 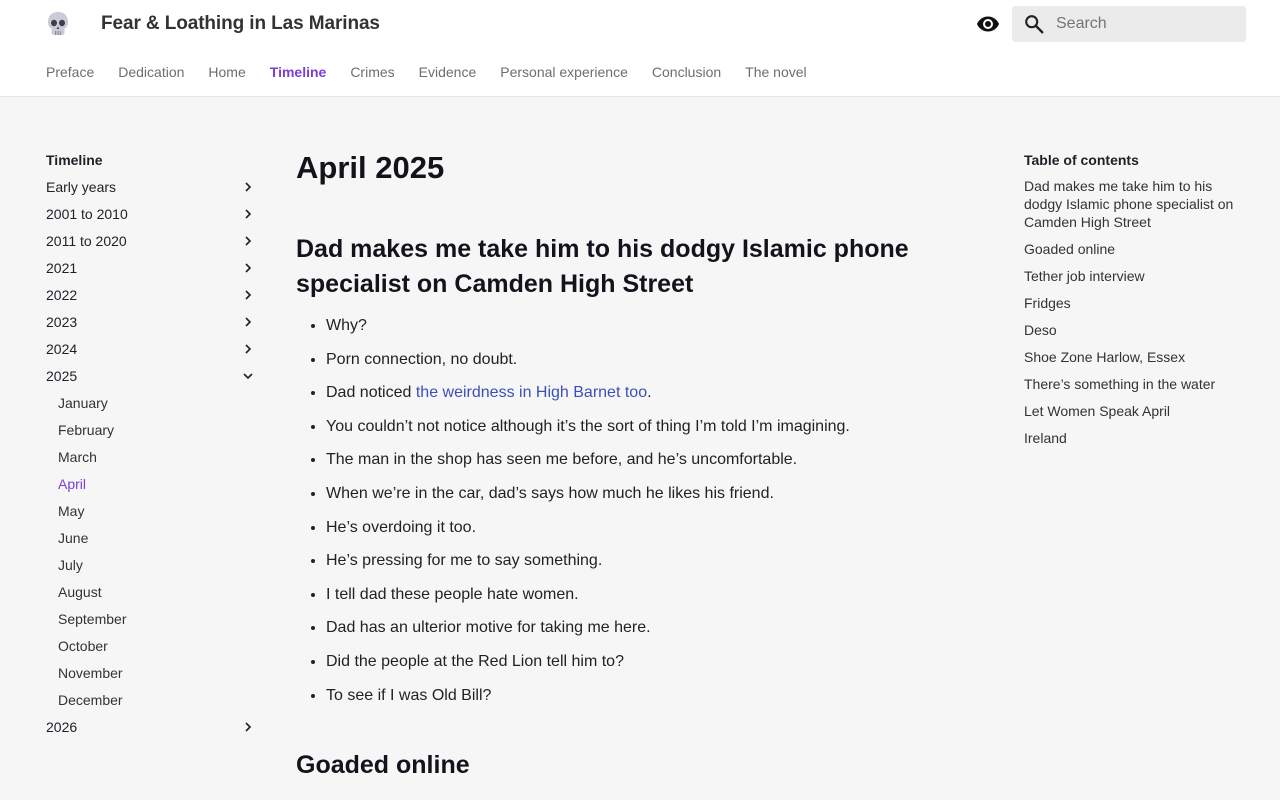 I want to click on toc-item: Deso, so click(x=1134, y=330).